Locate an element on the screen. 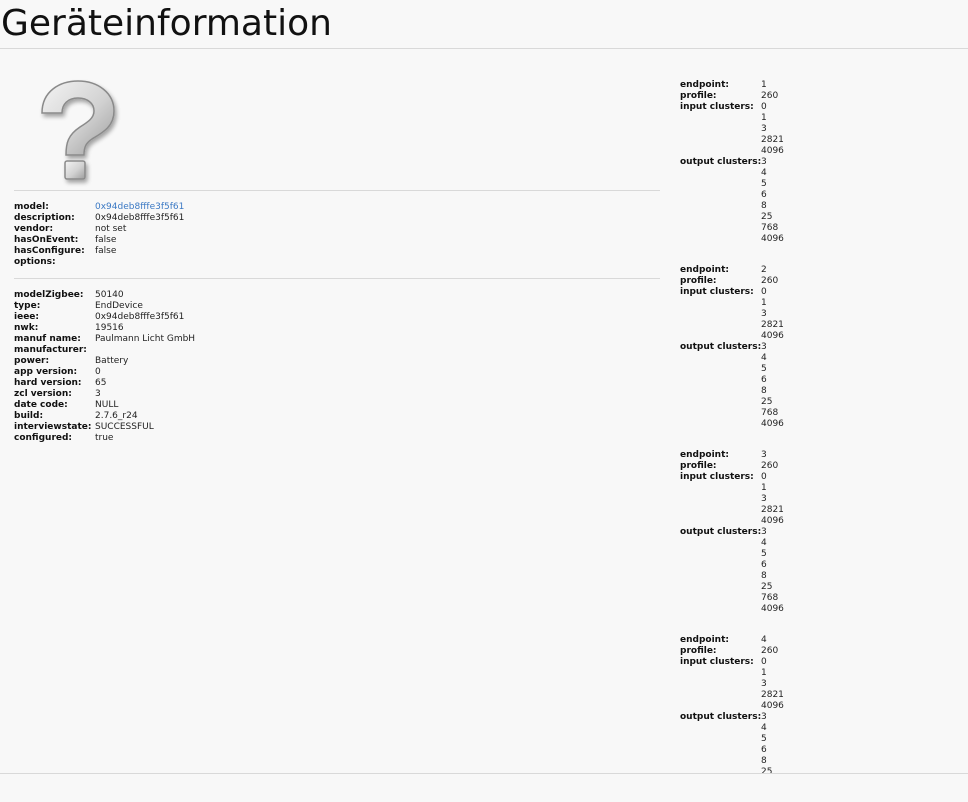 The width and height of the screenshot is (968, 802). endpoint-value: 2 is located at coordinates (764, 270).